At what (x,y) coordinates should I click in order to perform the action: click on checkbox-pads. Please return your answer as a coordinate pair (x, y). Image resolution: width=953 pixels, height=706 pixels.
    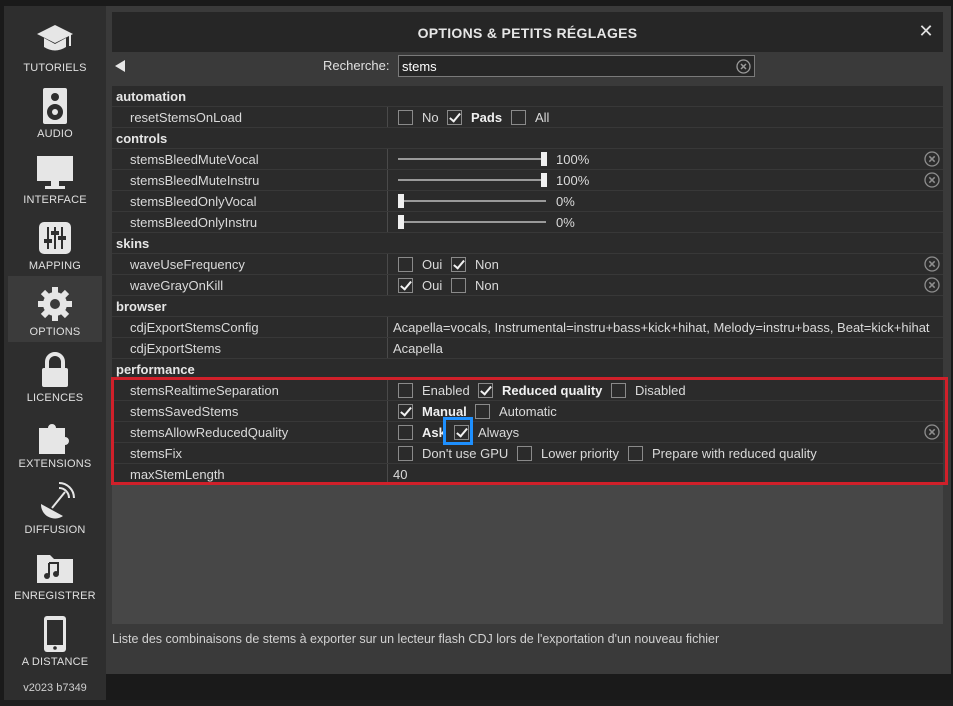
    Looking at the image, I should click on (454, 117).